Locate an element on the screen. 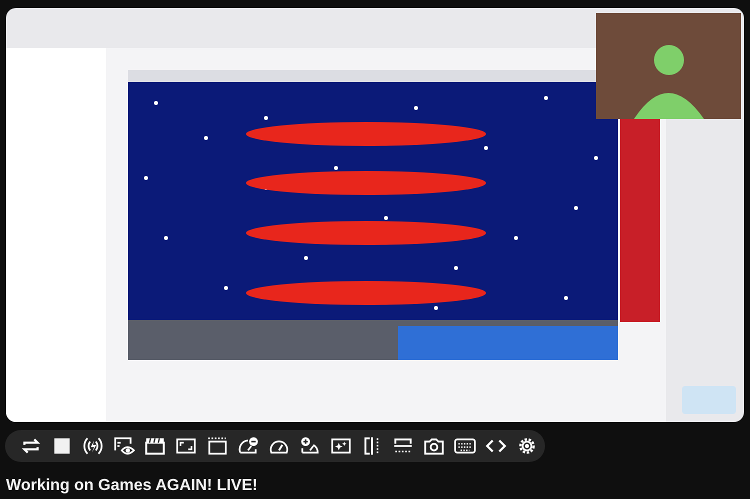 The image size is (750, 499). clapperboard-icon is located at coordinates (155, 446).